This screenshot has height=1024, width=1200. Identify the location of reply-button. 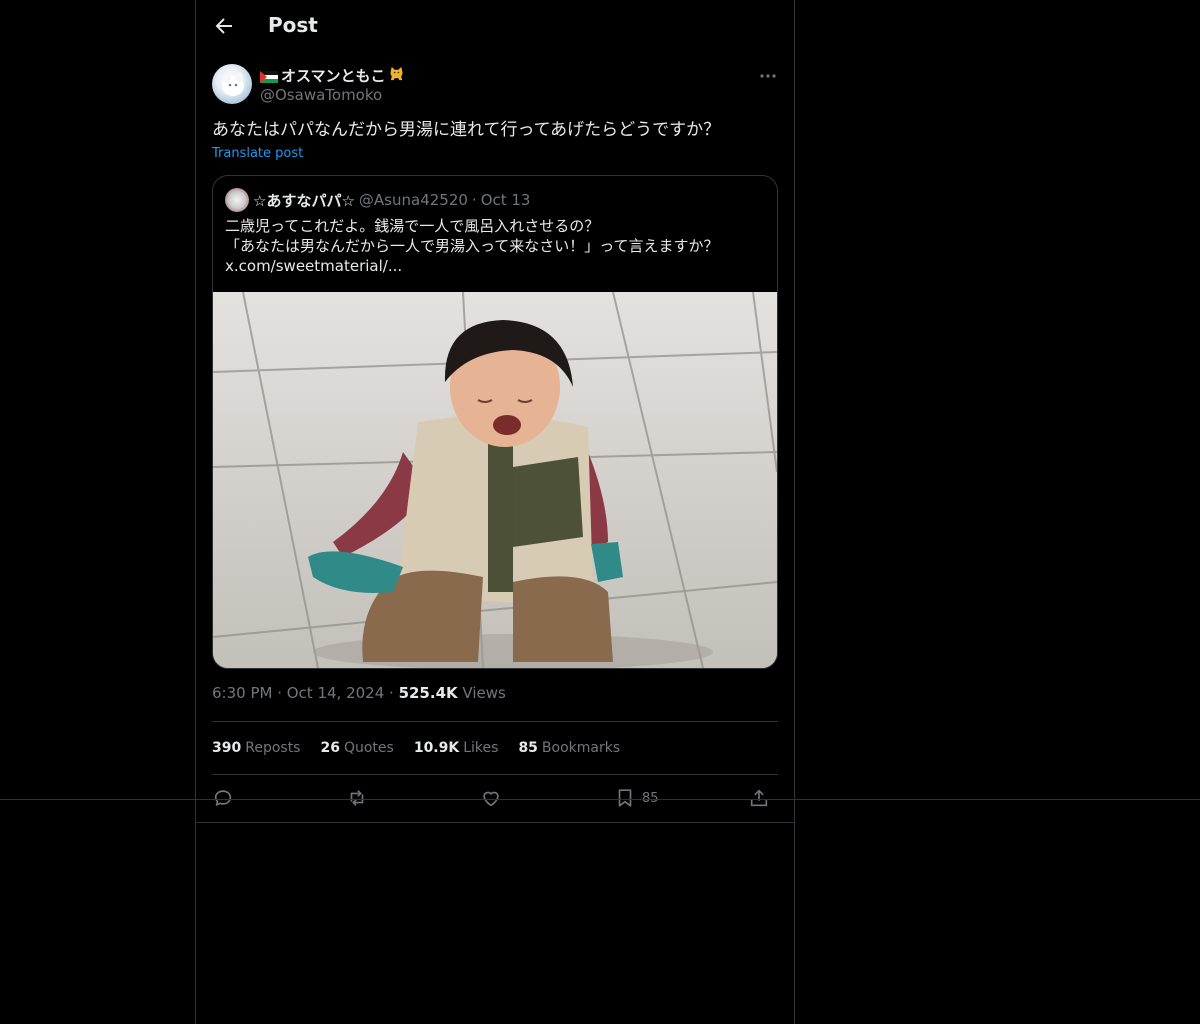
(223, 798).